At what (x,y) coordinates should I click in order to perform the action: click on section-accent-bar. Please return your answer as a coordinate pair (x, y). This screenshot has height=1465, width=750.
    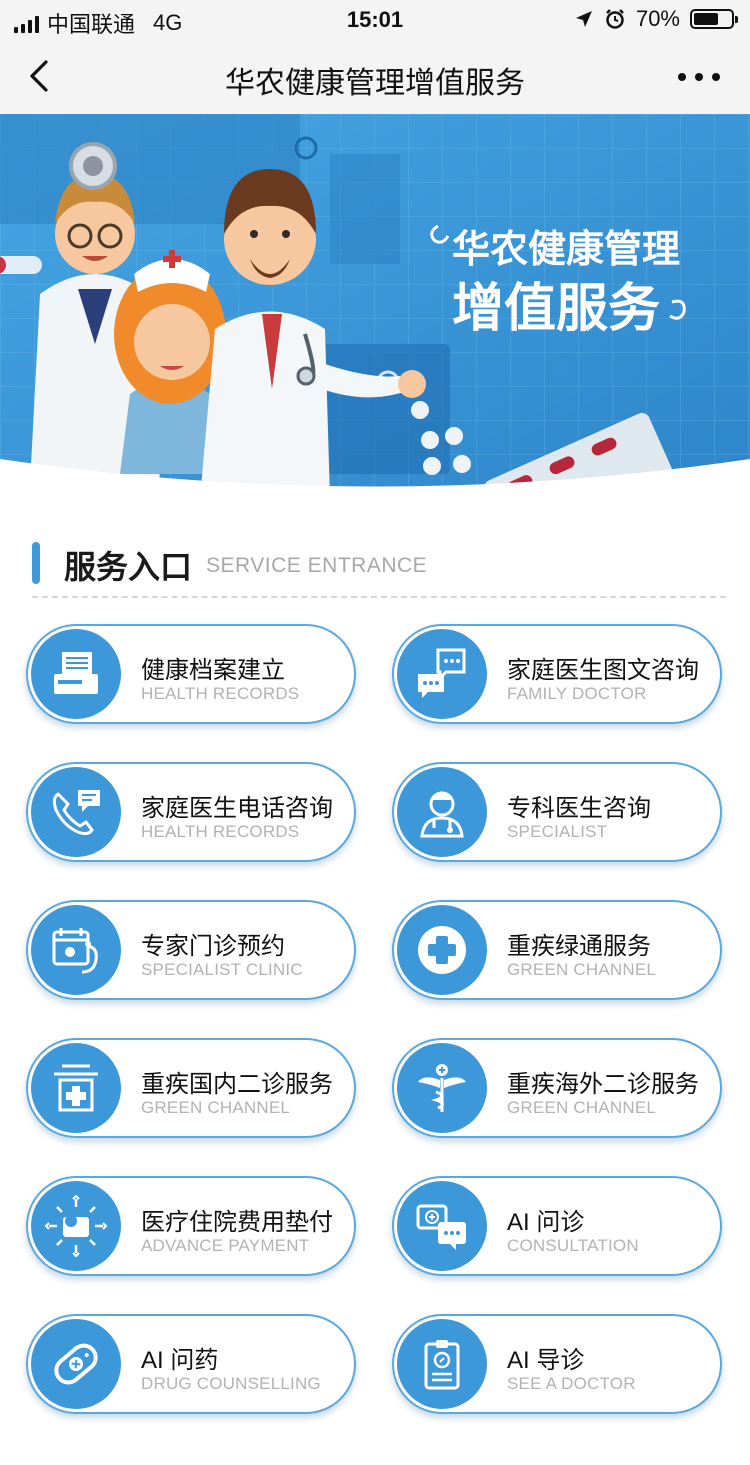
    Looking at the image, I should click on (36, 563).